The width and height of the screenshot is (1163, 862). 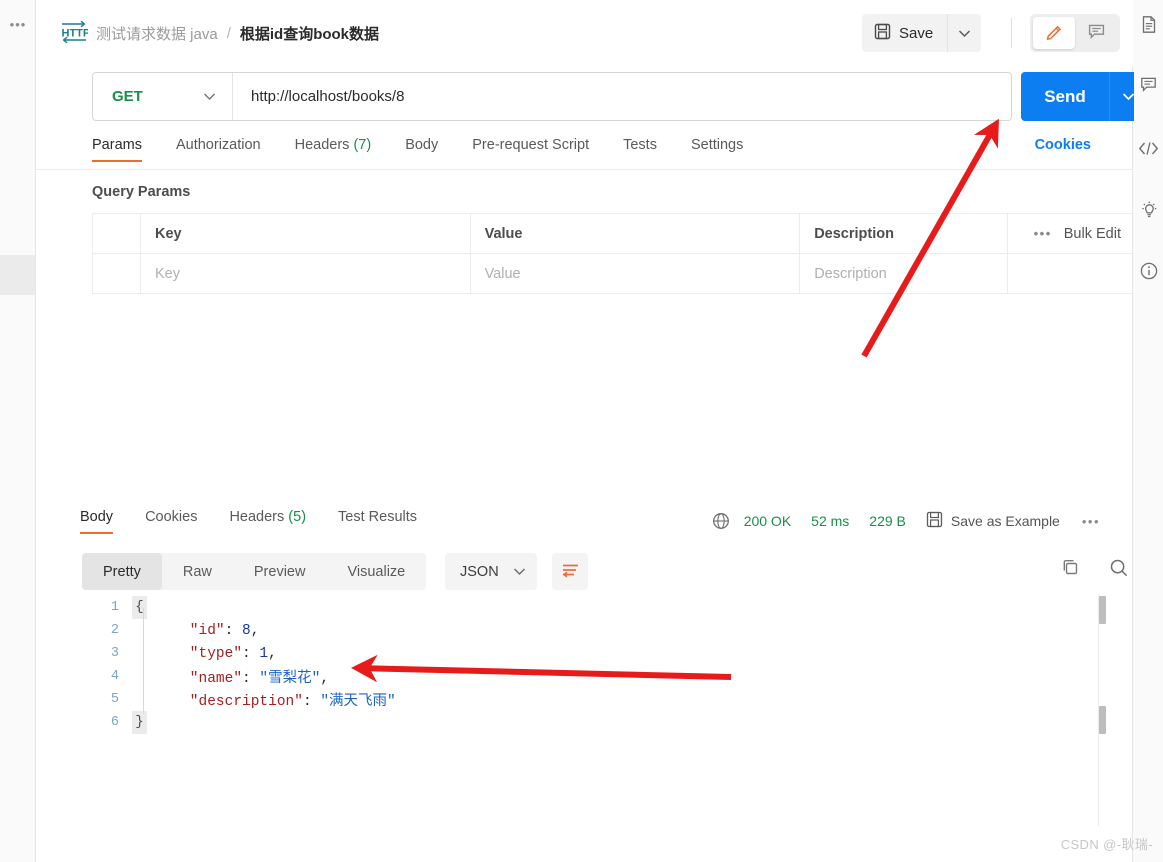 What do you see at coordinates (993, 521) in the screenshot?
I see `save-as-example-button: Save as Example` at bounding box center [993, 521].